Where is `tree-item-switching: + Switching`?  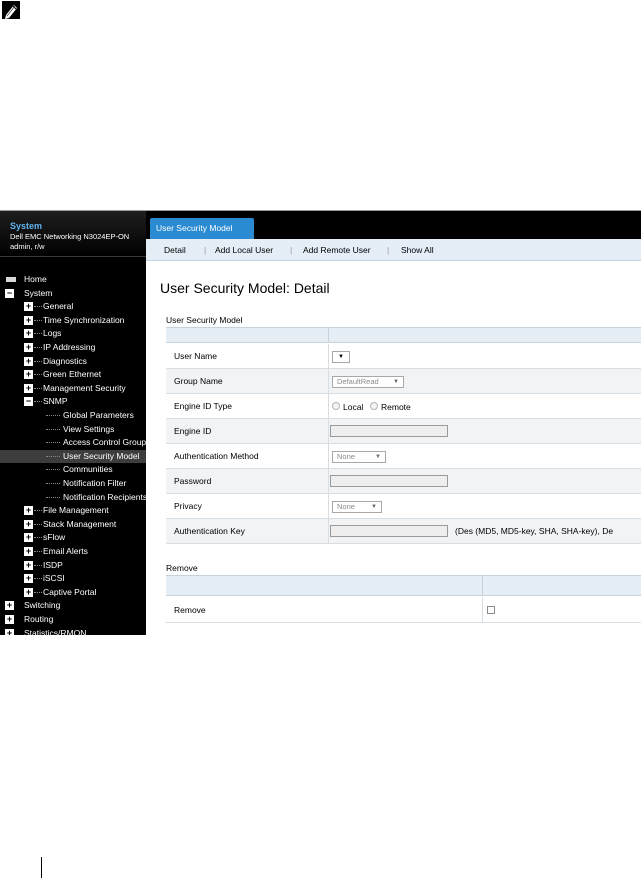 tree-item-switching: + Switching is located at coordinates (73, 605).